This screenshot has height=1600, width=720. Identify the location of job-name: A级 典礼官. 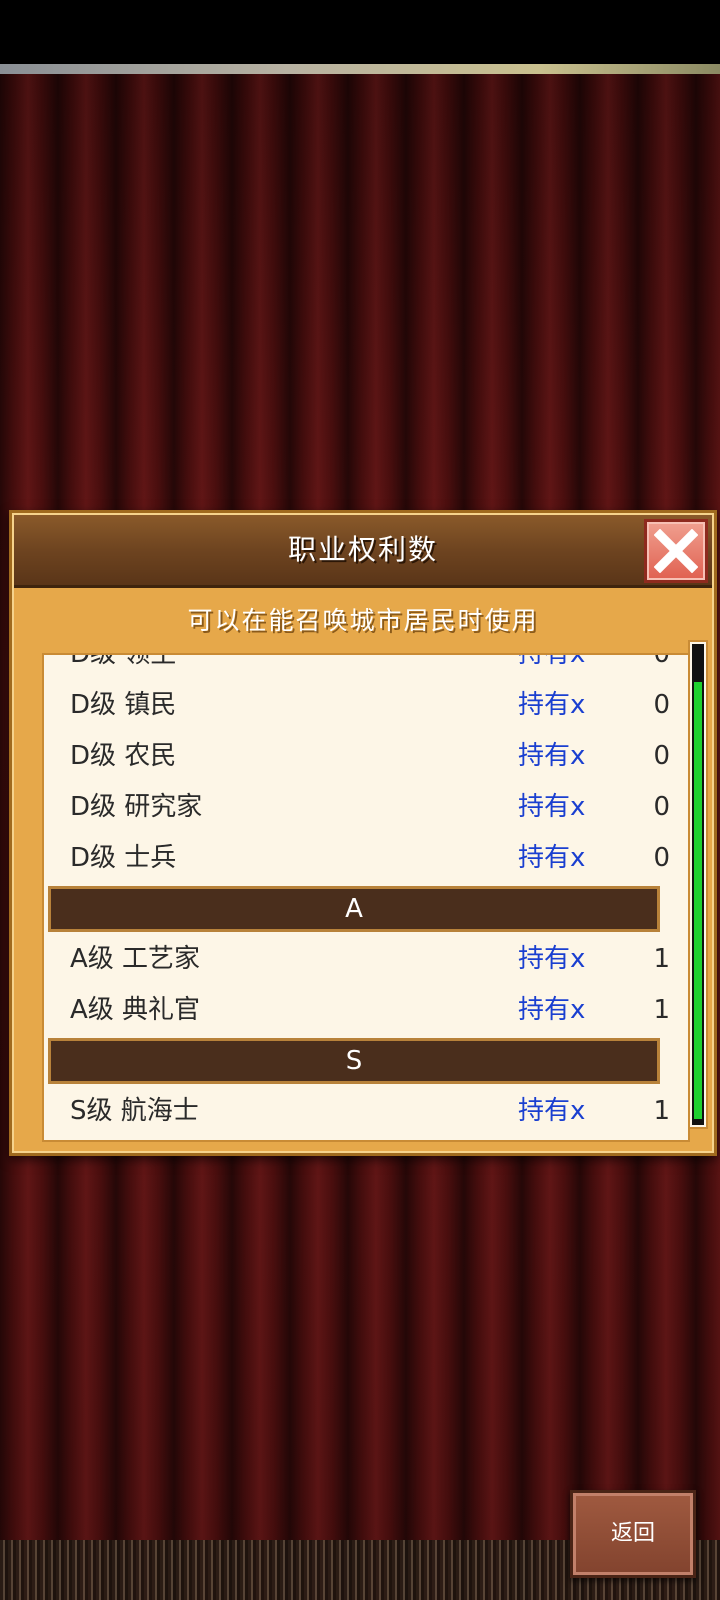
(135, 1010).